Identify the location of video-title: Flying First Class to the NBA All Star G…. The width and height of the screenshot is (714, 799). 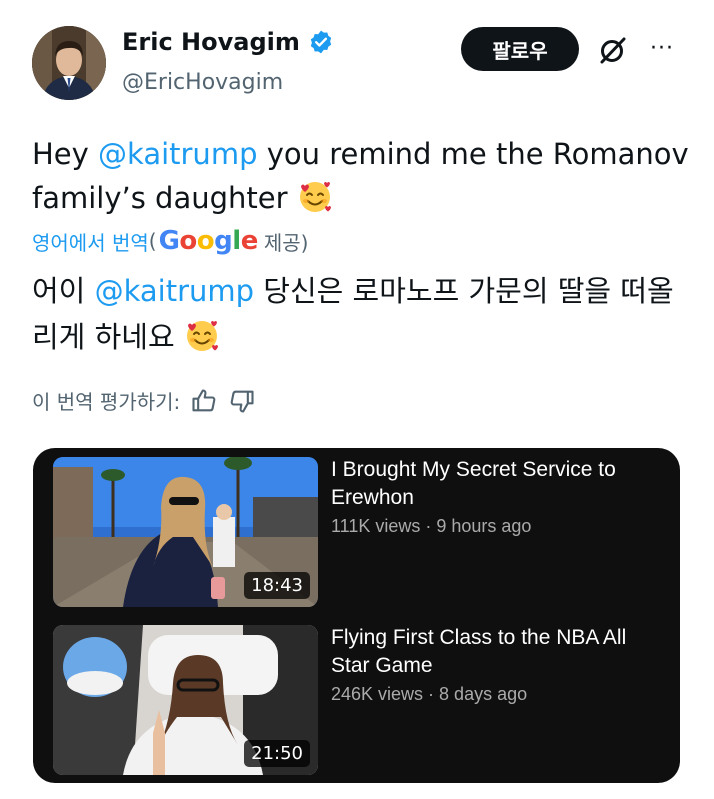
(496, 652).